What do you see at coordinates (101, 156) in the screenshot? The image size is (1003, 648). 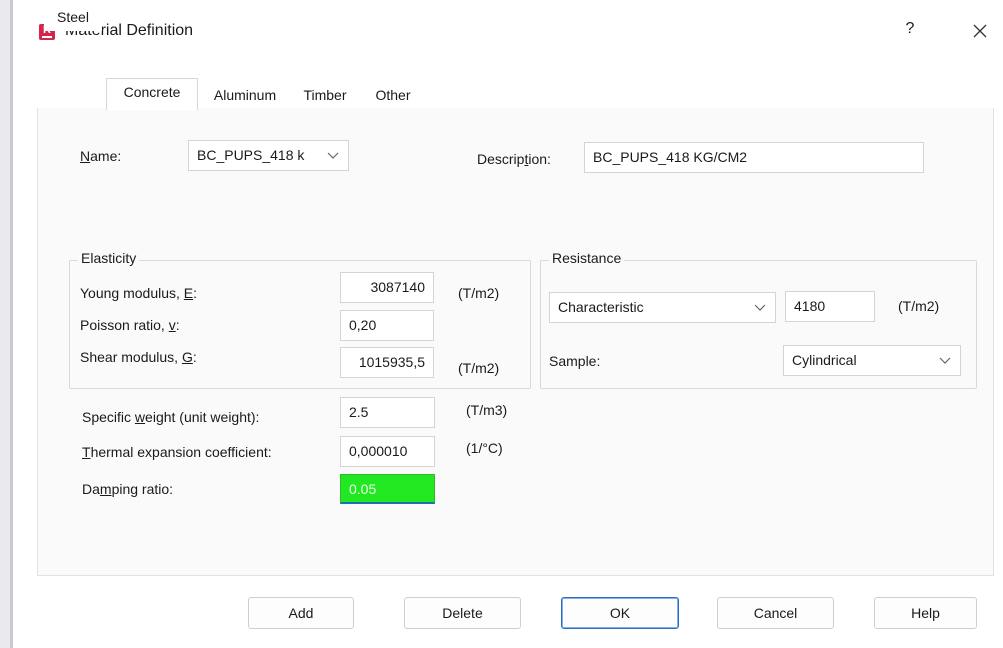 I see `name-label: Name:` at bounding box center [101, 156].